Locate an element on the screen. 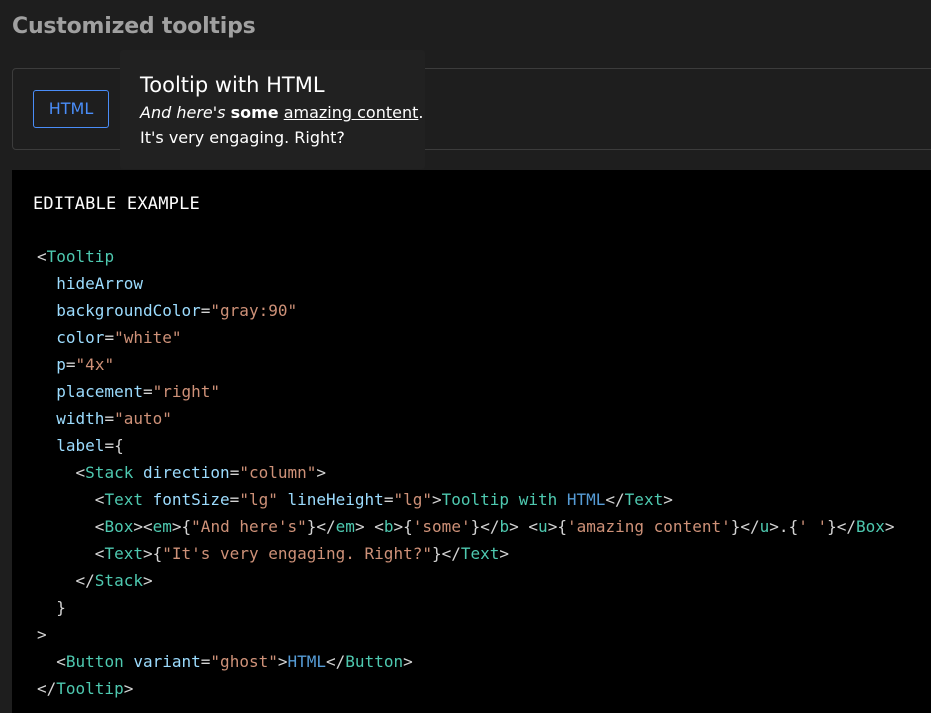 Image resolution: width=931 pixels, height=713 pixels. code-line-2: hideArrow is located at coordinates (99, 283).